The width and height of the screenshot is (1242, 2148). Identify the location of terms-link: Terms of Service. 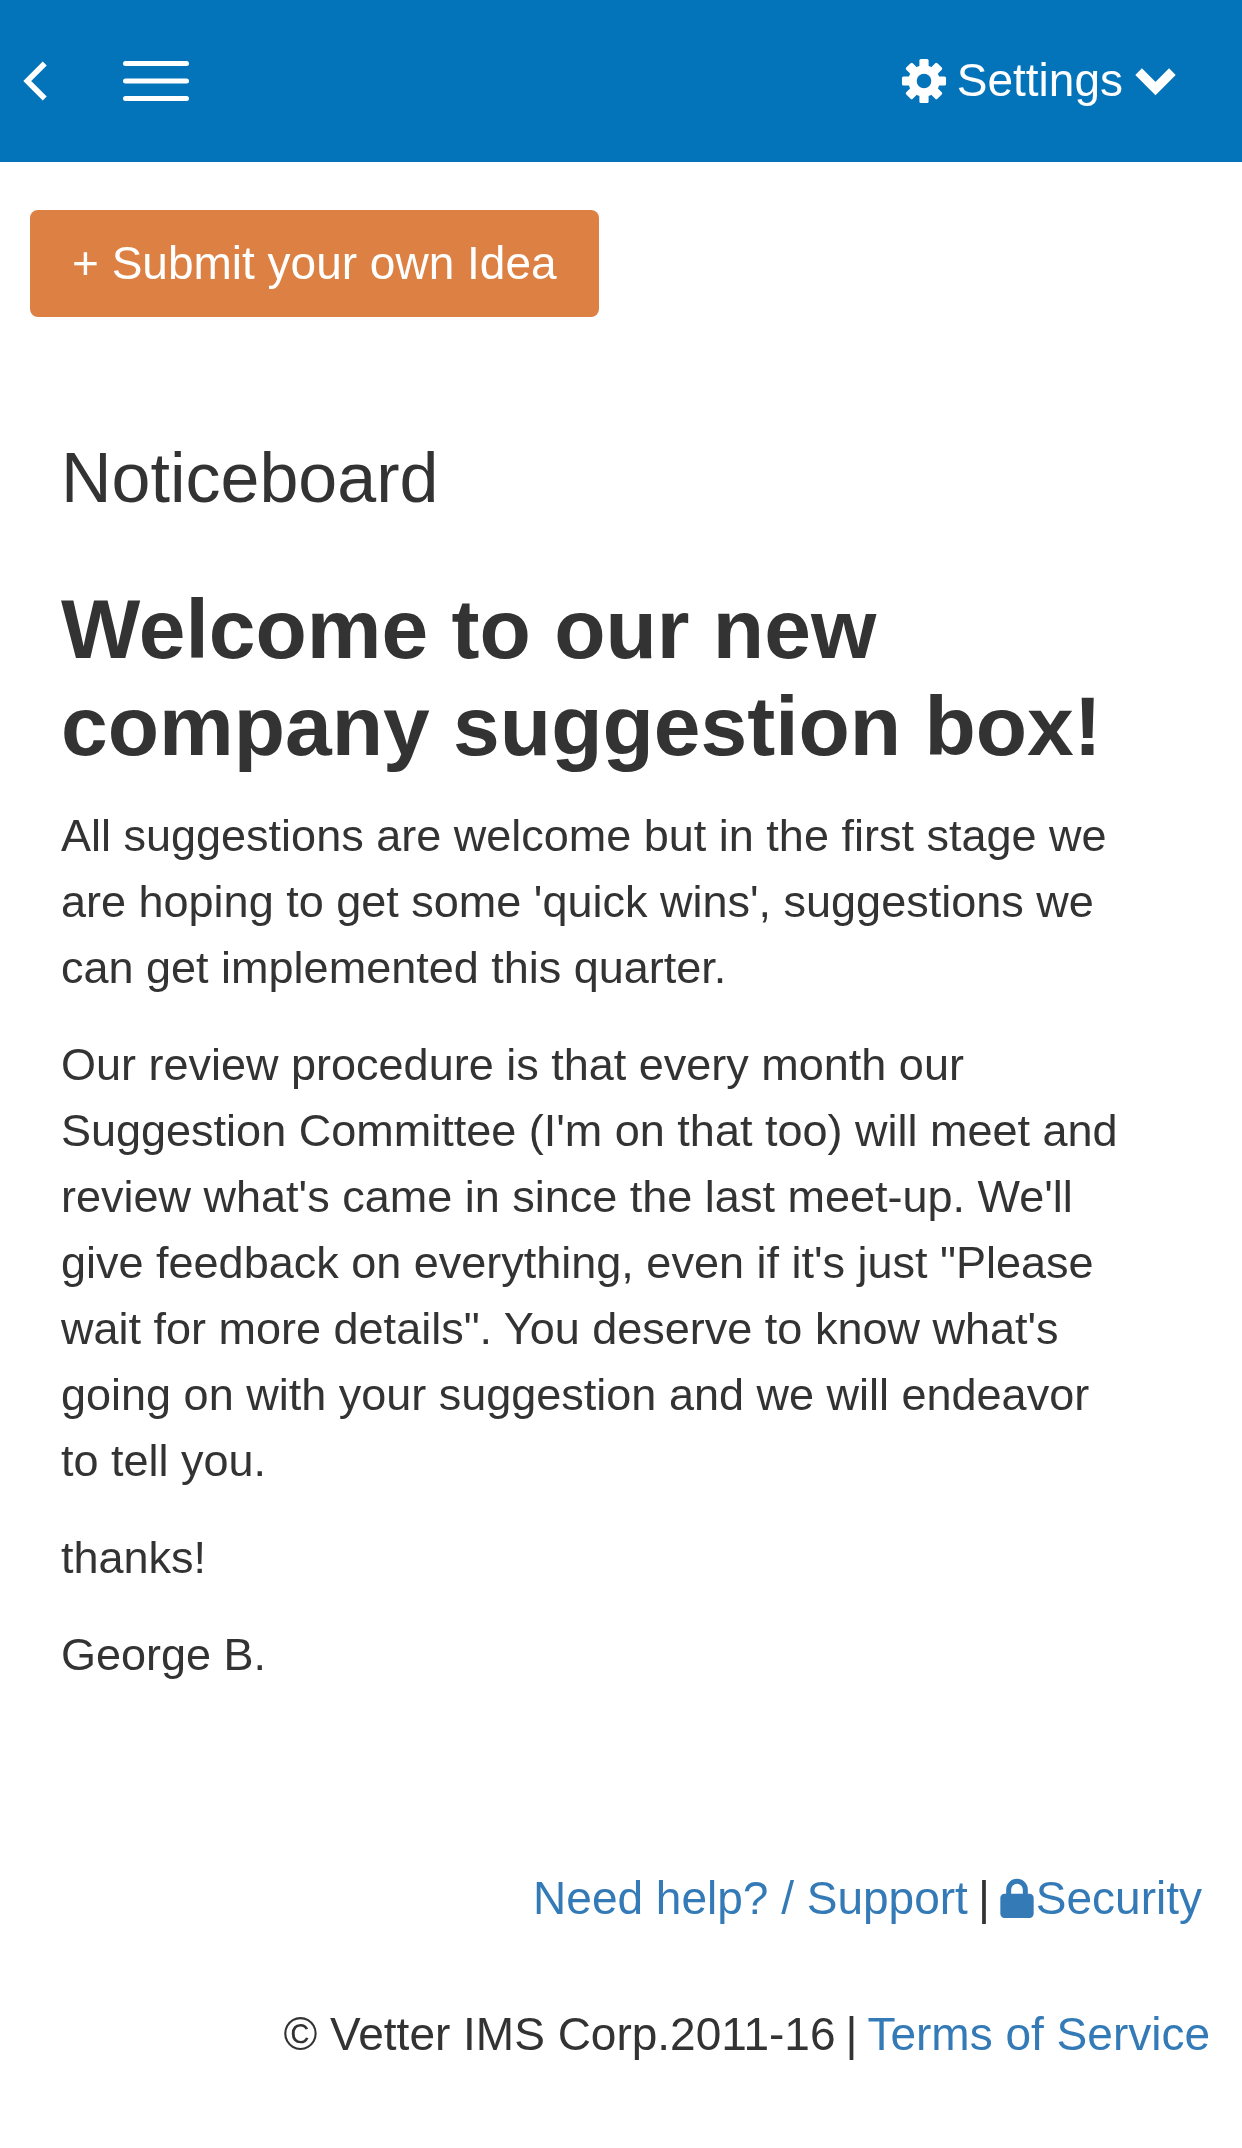
(1038, 2034).